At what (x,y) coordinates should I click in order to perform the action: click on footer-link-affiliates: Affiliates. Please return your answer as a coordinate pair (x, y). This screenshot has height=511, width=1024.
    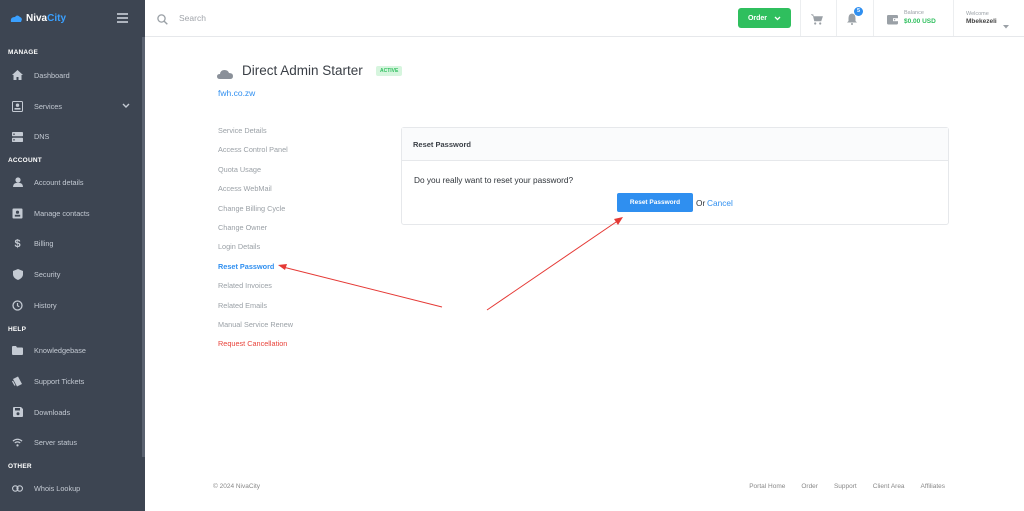
    Looking at the image, I should click on (933, 486).